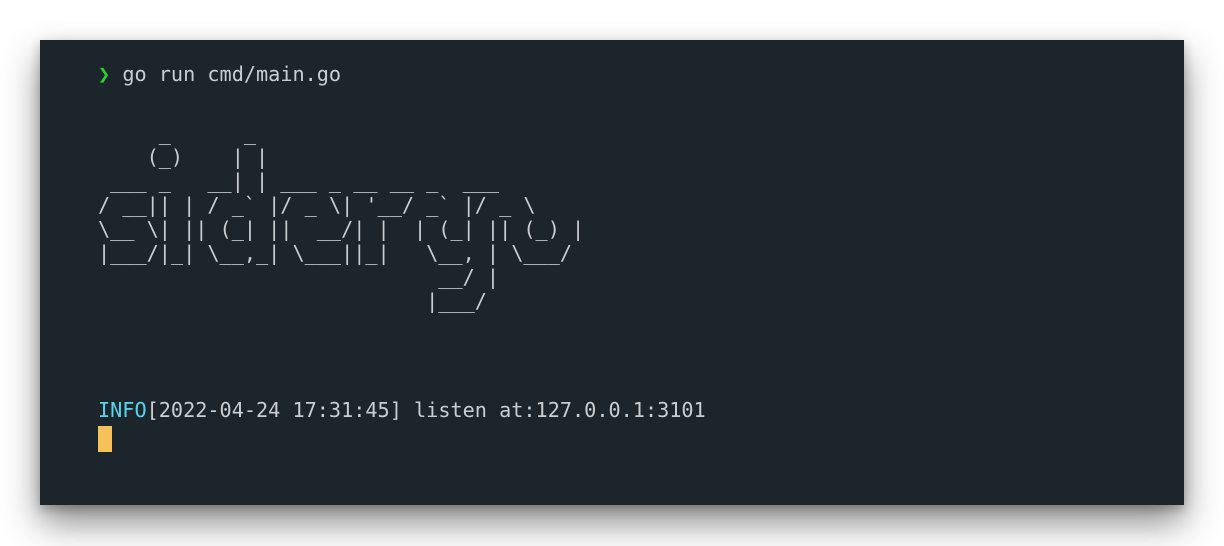  I want to click on command-line: ❯ go run cmd/main.go, so click(219, 74).